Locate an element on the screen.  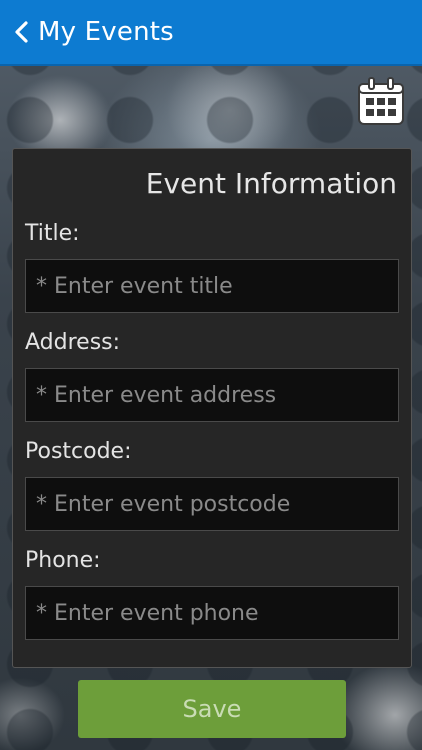
postcode-label: Postcode: is located at coordinates (78, 451).